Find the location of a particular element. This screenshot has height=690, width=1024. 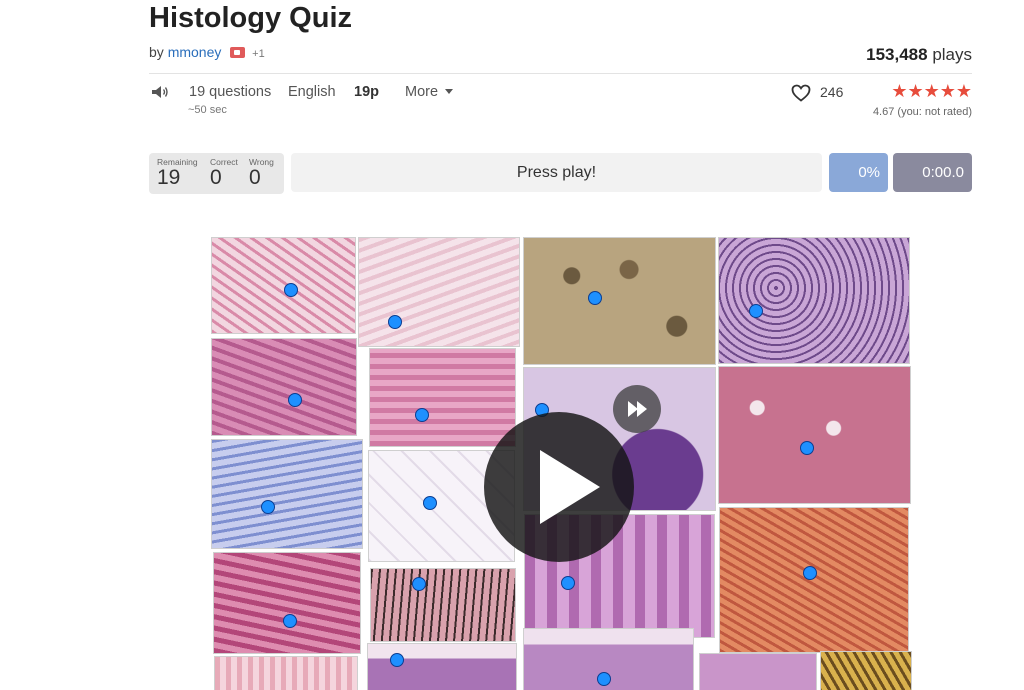

score-panel: Remaining 19 Correct 0 Wrong 0 is located at coordinates (216, 173).